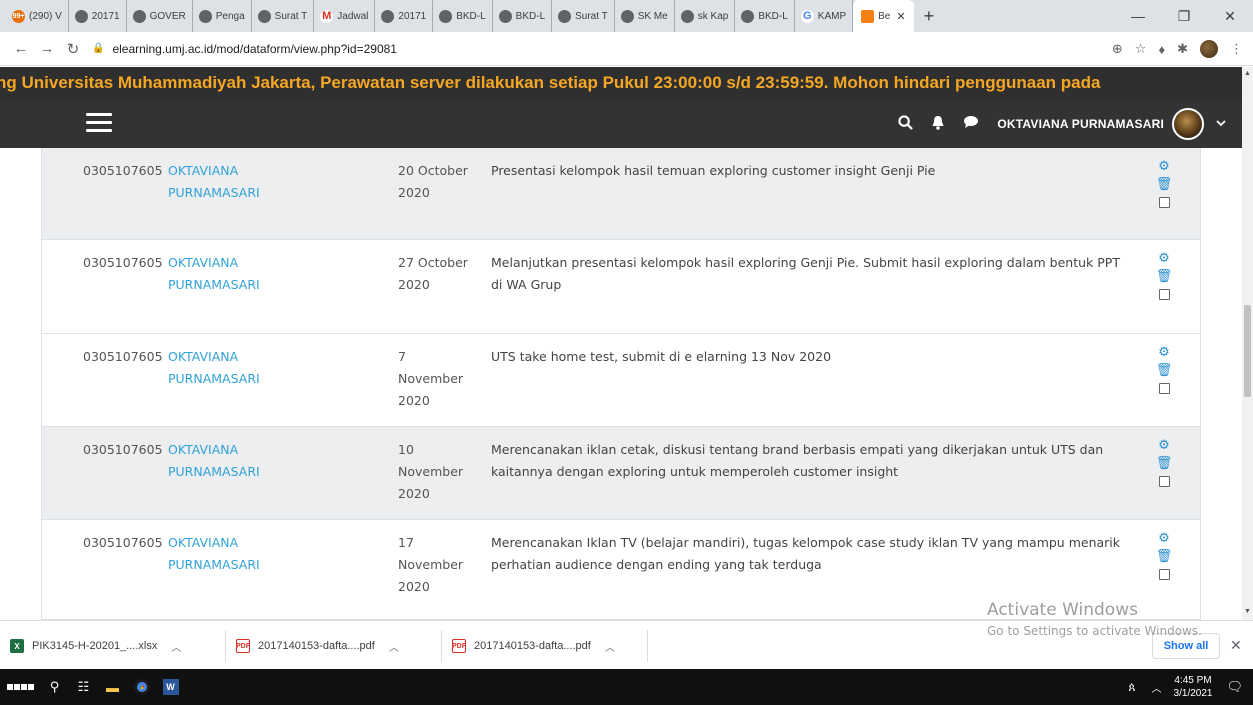 This screenshot has height=705, width=1253. Describe the element at coordinates (73, 49) in the screenshot. I see `reload-icon: ↻` at that location.